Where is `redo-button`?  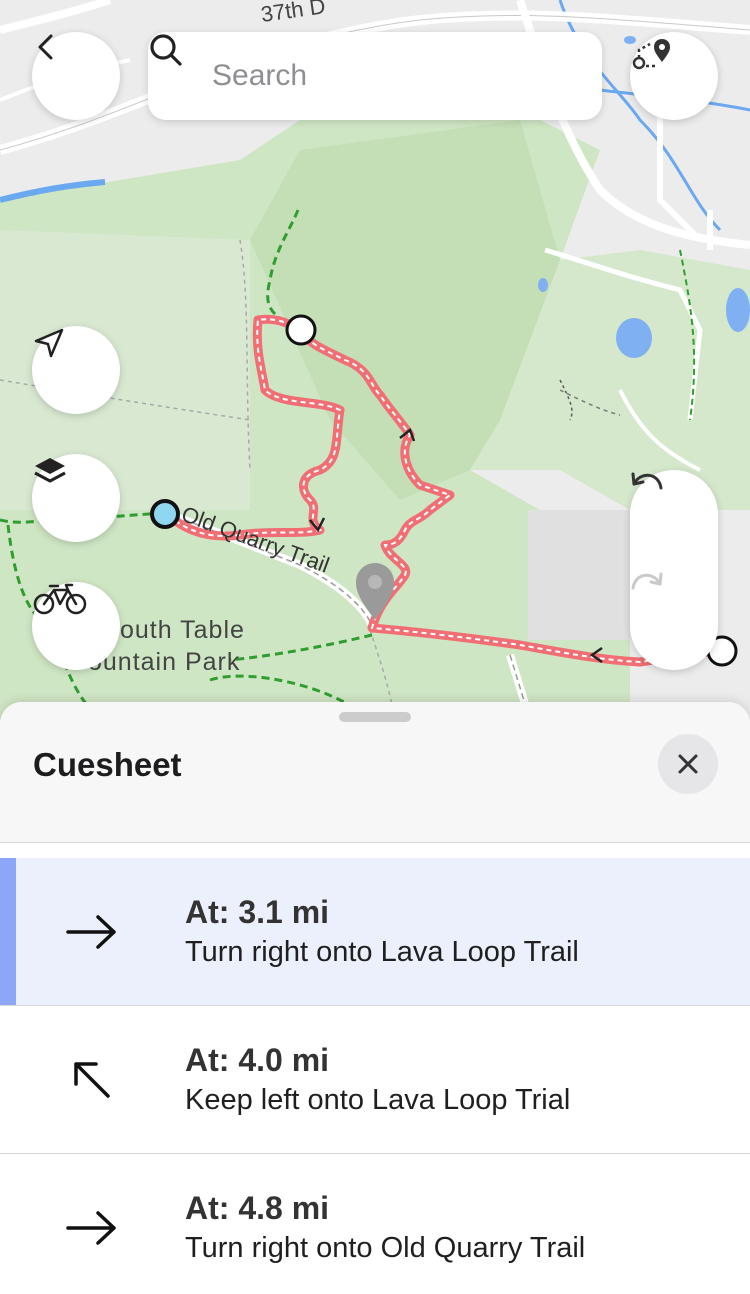 redo-button is located at coordinates (674, 620).